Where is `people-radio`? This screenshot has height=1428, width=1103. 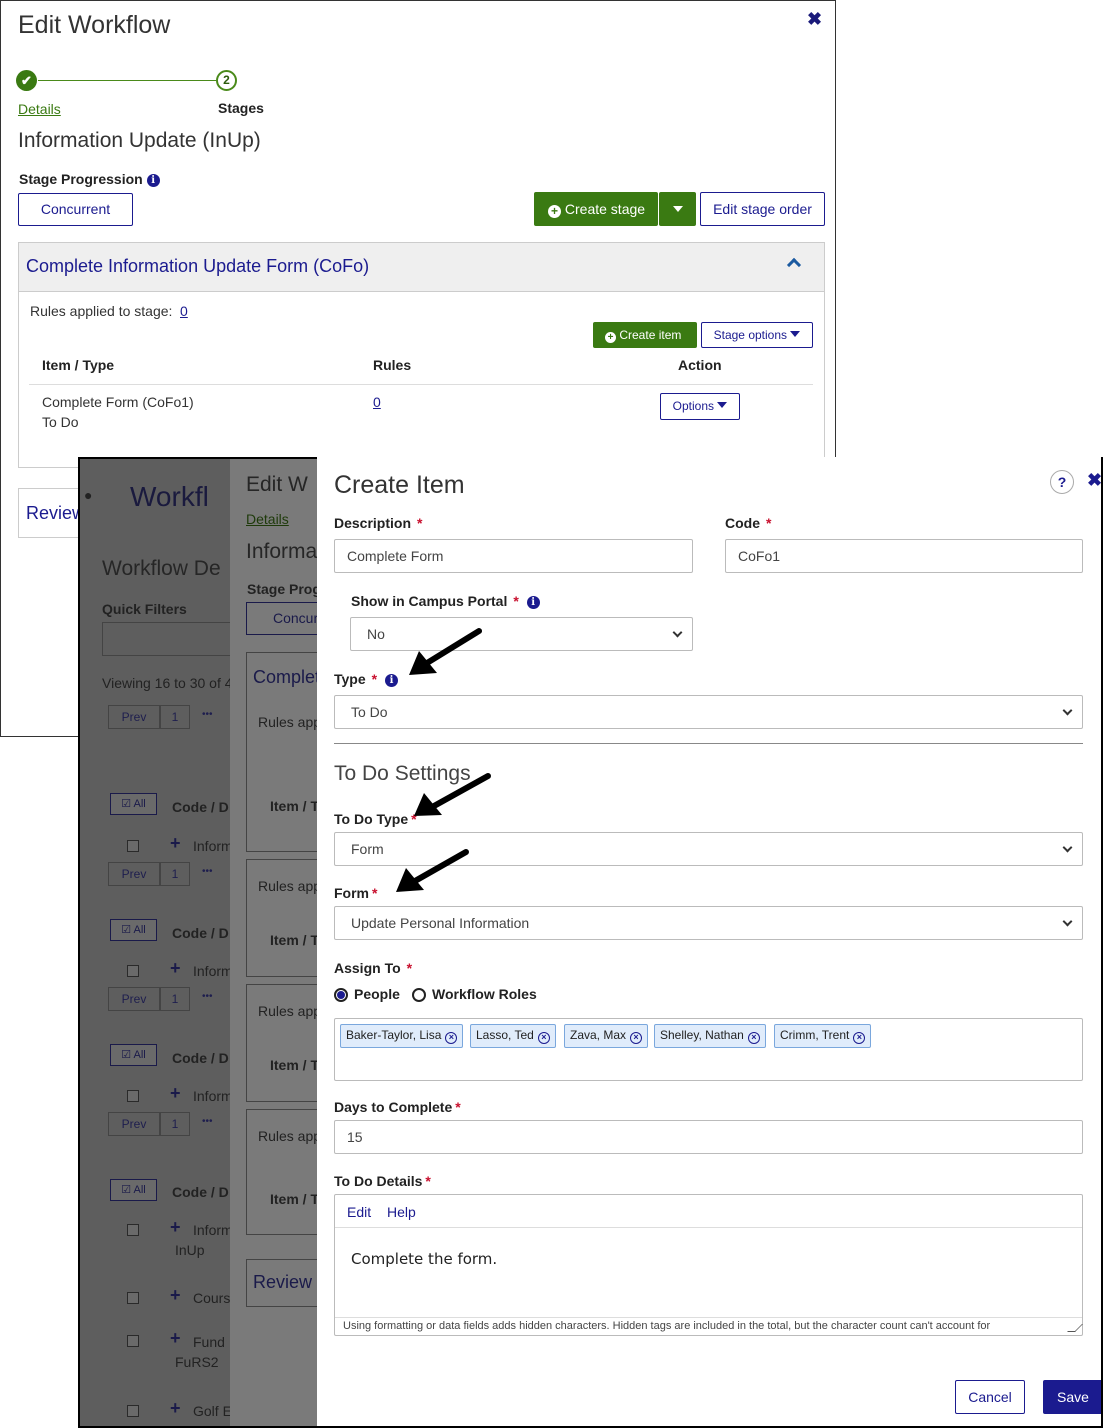
people-radio is located at coordinates (341, 995).